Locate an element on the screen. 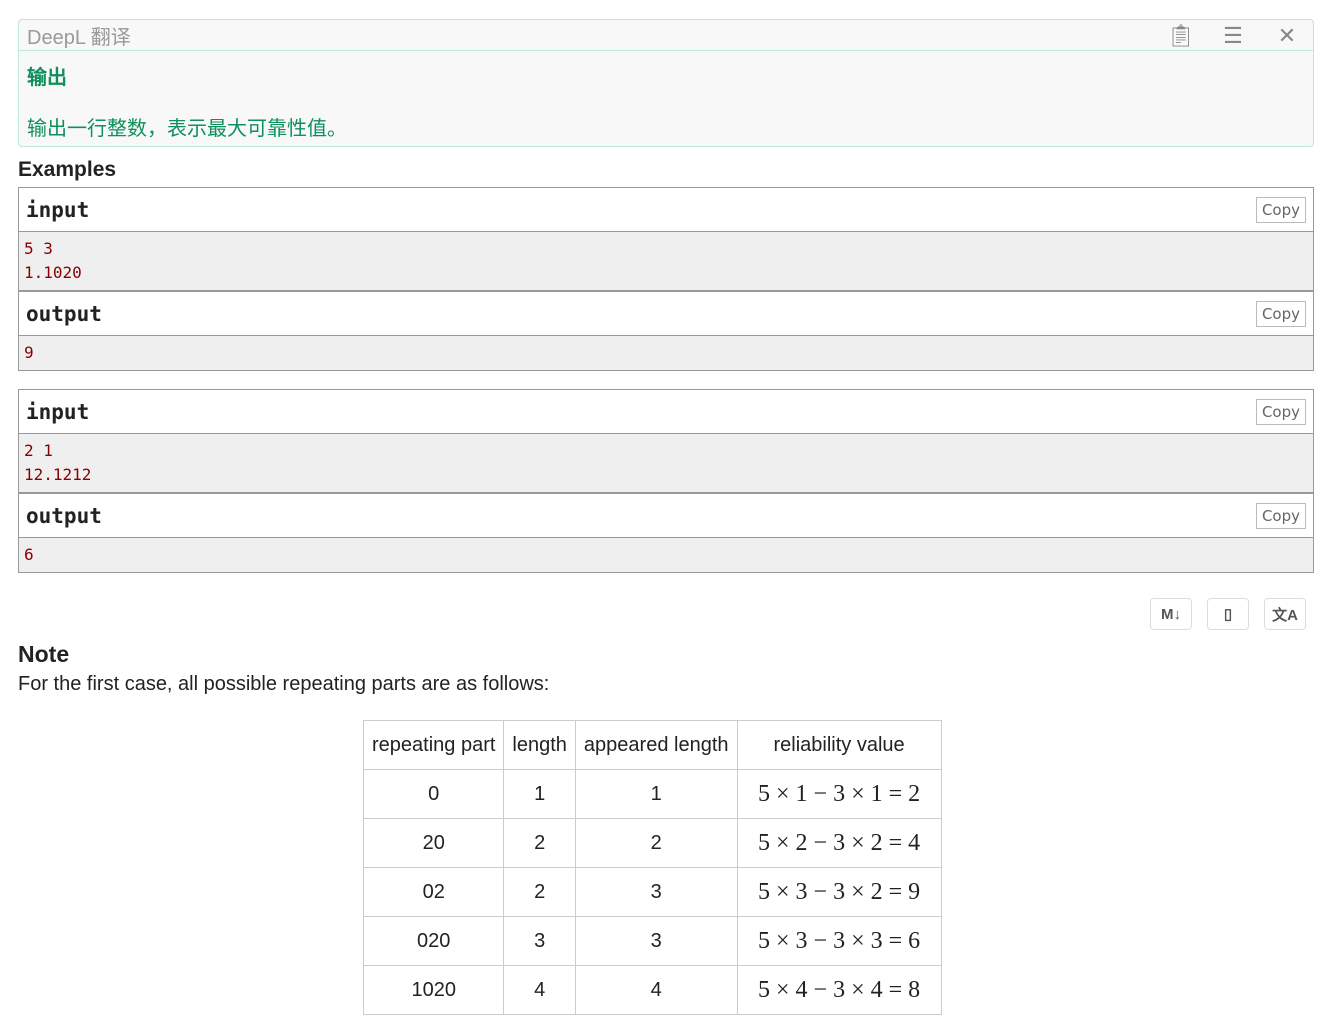  table-row: 02 2 3 5 × 3 − 3 × 2 = 9 is located at coordinates (652, 892).